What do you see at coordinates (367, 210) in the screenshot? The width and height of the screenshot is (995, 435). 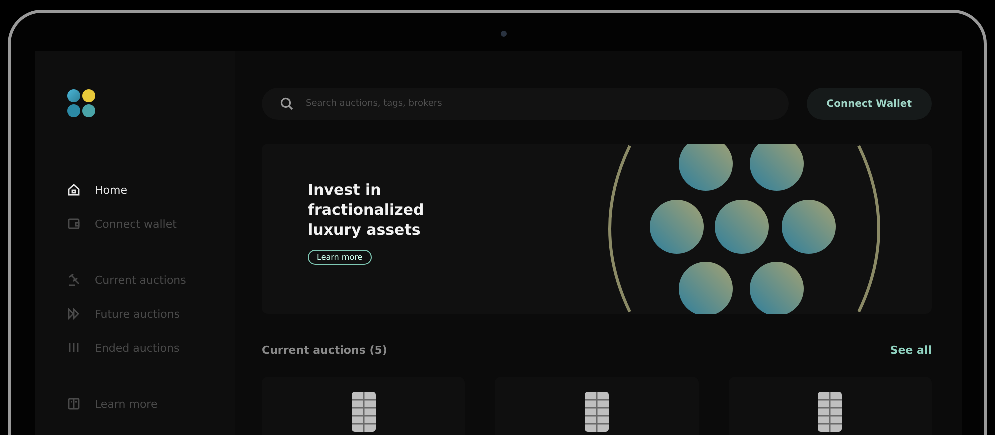 I see `hero-headline: Invest in fractionalized luxury assets` at bounding box center [367, 210].